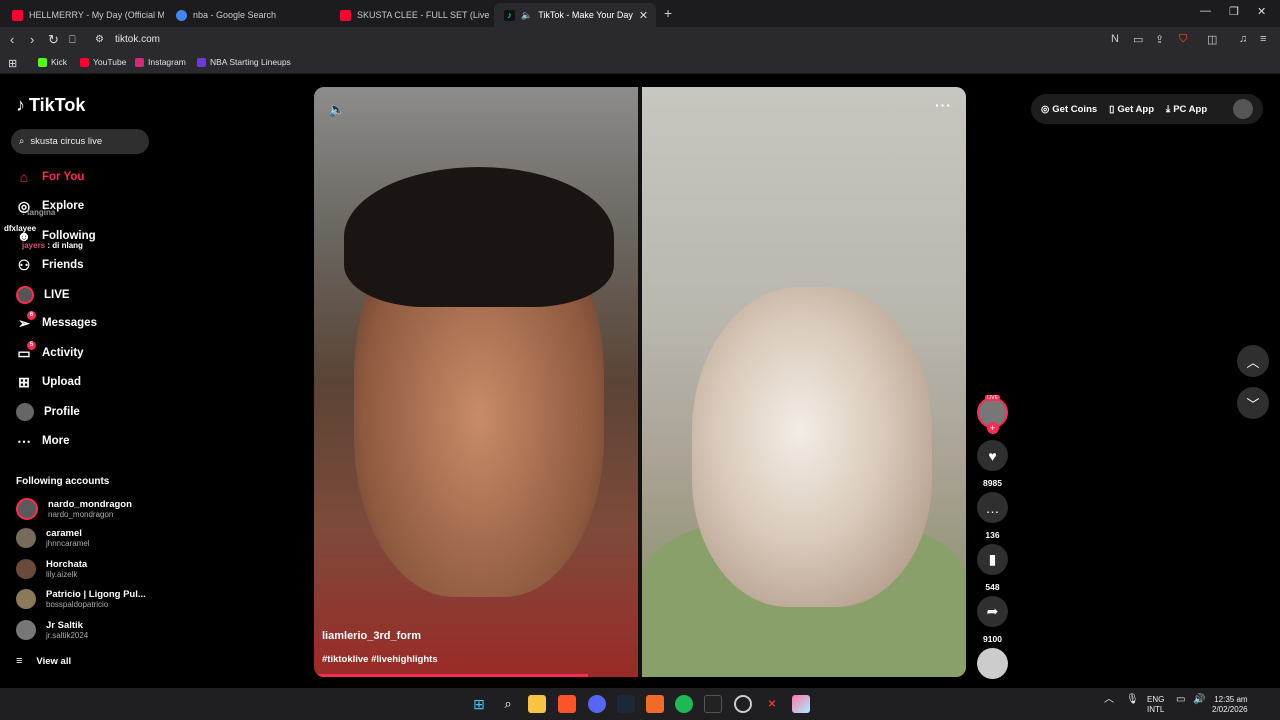  Describe the element at coordinates (1263, 39) in the screenshot. I see `menu-icon: ≡` at that location.